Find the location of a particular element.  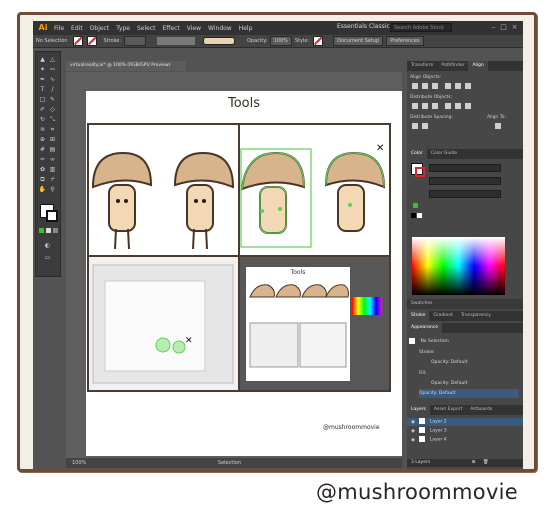

distribute-vcenter-icon is located at coordinates (425, 106).